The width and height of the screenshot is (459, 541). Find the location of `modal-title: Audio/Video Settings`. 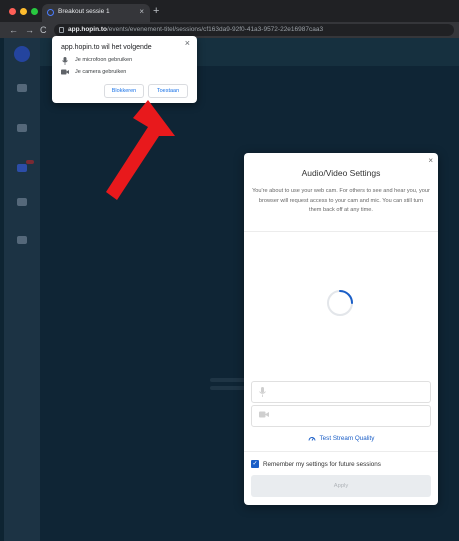

modal-title: Audio/Video Settings is located at coordinates (341, 173).